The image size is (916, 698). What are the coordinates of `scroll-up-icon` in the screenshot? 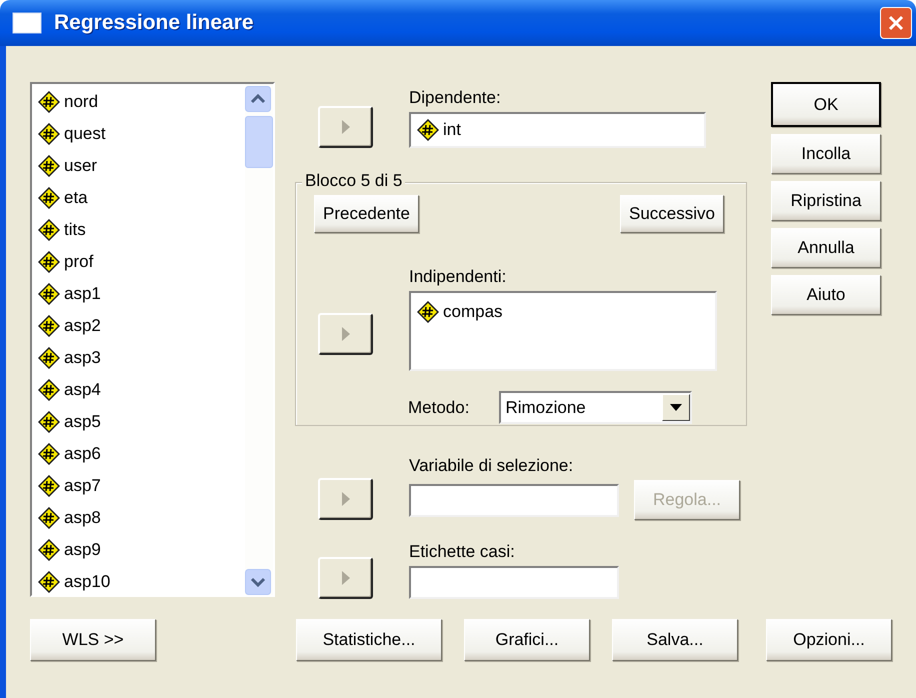 It's located at (258, 99).